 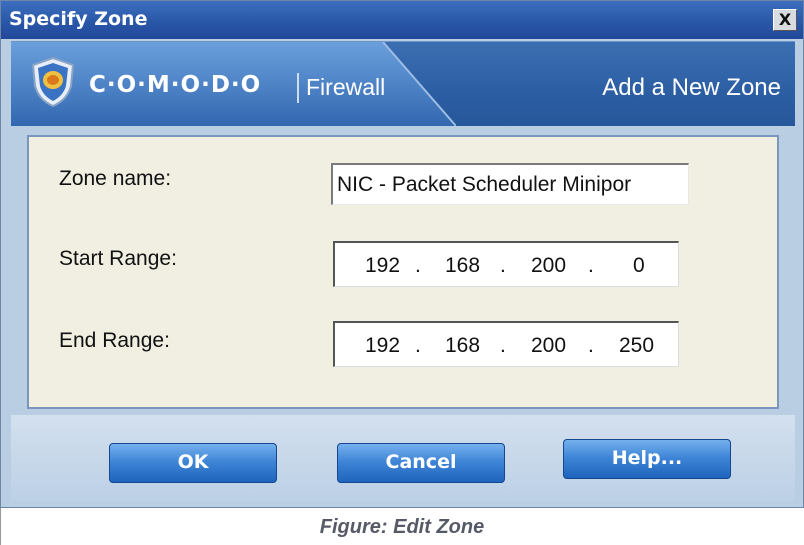 I want to click on title-bar: Specify Zone X, so click(x=402, y=20).